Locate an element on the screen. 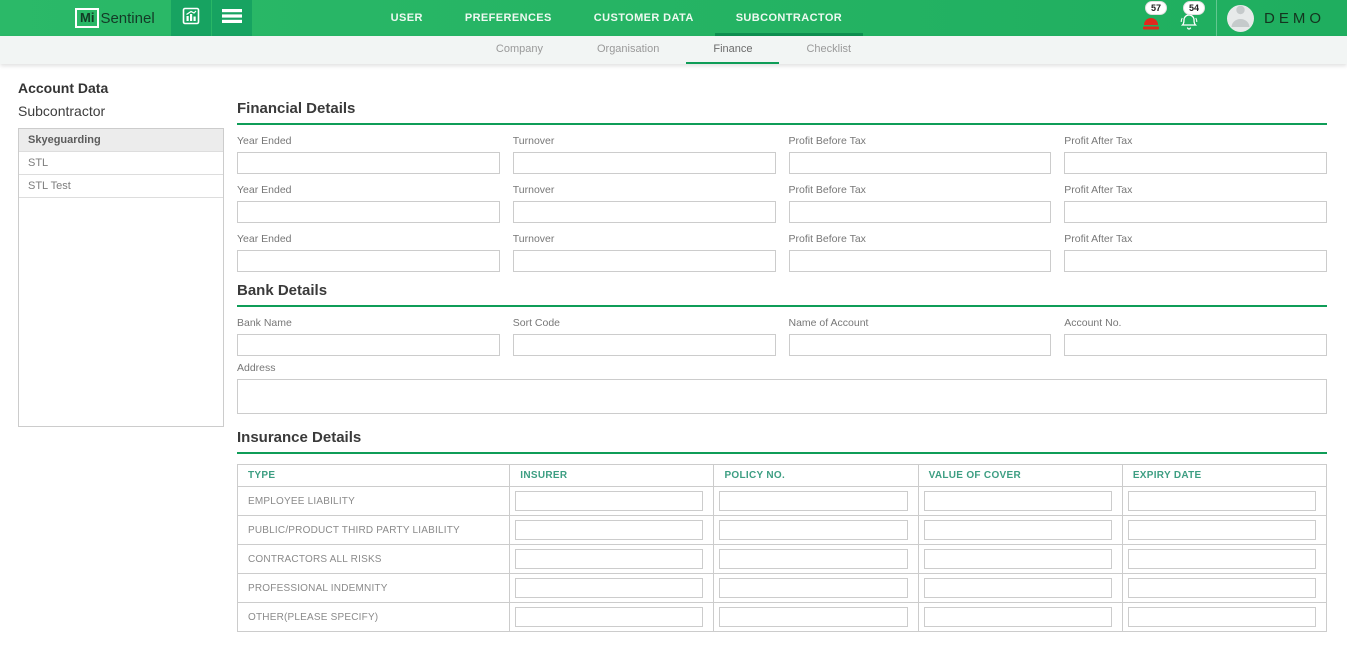 This screenshot has width=1347, height=655. hamburger-icon is located at coordinates (231, 18).